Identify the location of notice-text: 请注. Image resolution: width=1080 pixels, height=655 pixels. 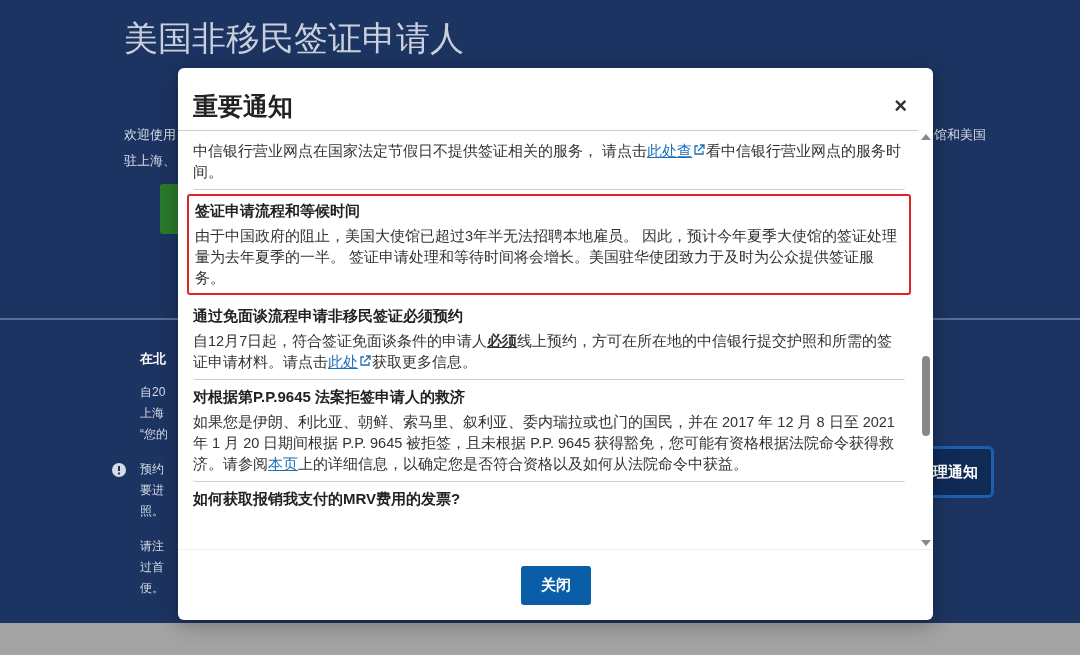
(152, 546).